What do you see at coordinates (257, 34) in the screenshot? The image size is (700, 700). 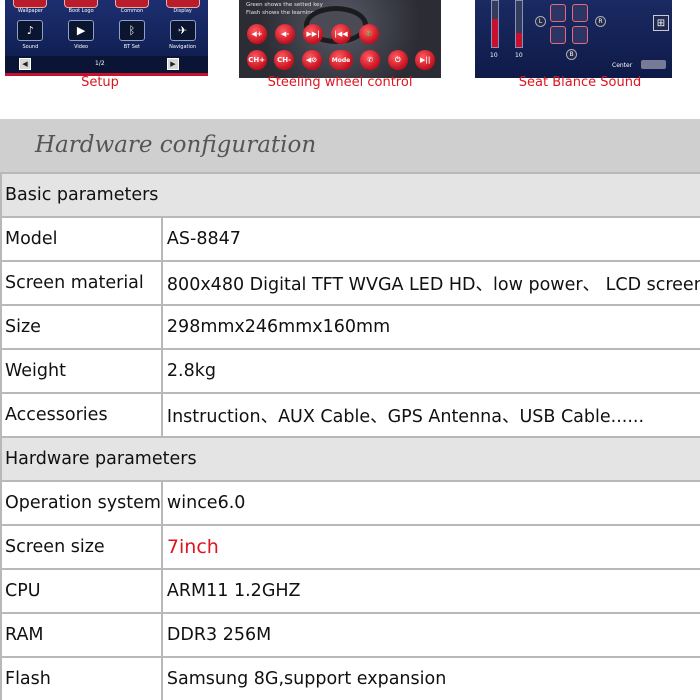 I see `volume-up-icon: ◀+` at bounding box center [257, 34].